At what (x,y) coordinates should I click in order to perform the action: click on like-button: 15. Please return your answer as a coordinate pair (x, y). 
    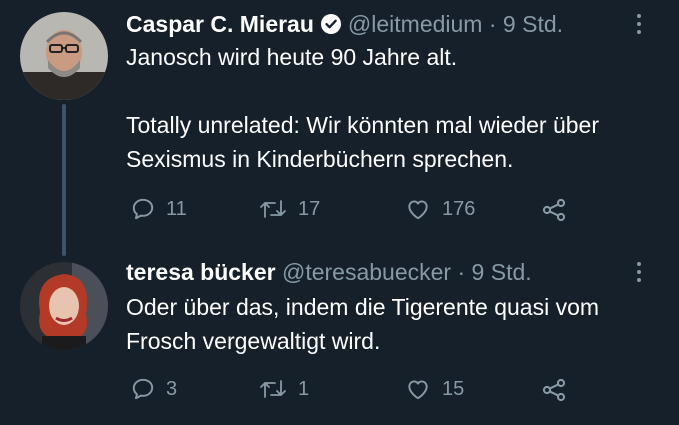
    Looking at the image, I should click on (434, 389).